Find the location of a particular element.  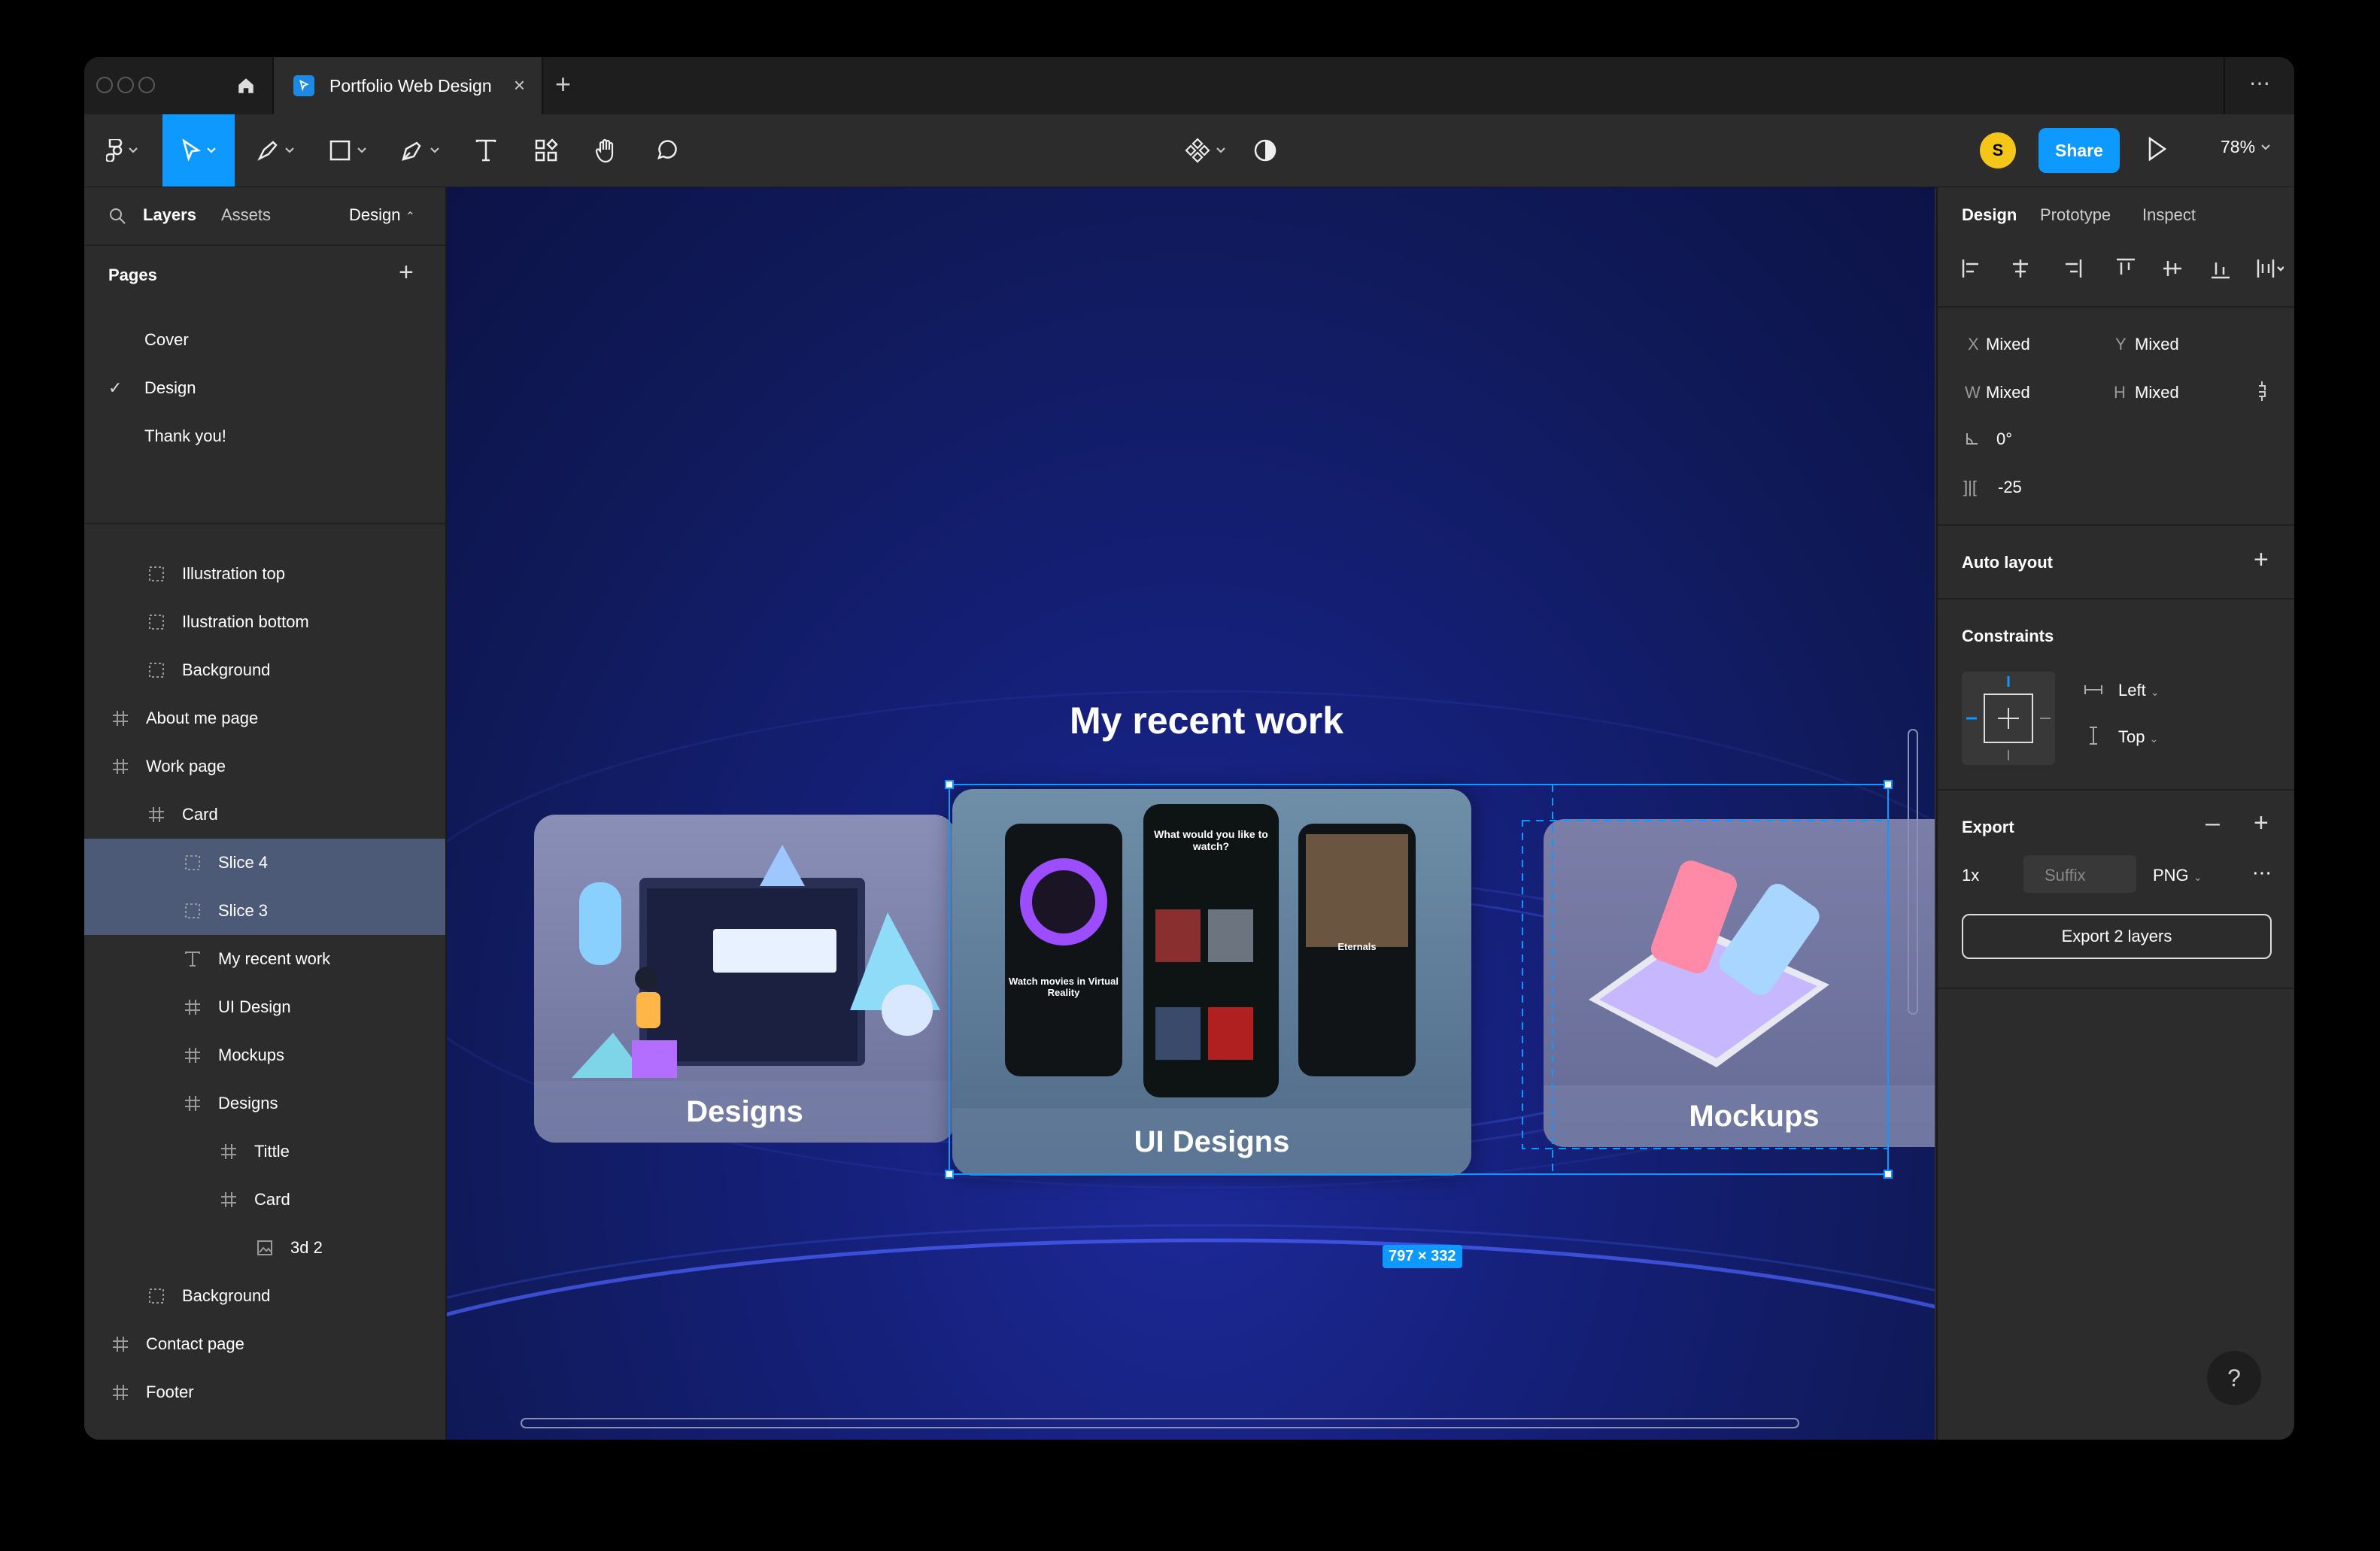

export-settings-icon: ⋯ is located at coordinates (2262, 873).